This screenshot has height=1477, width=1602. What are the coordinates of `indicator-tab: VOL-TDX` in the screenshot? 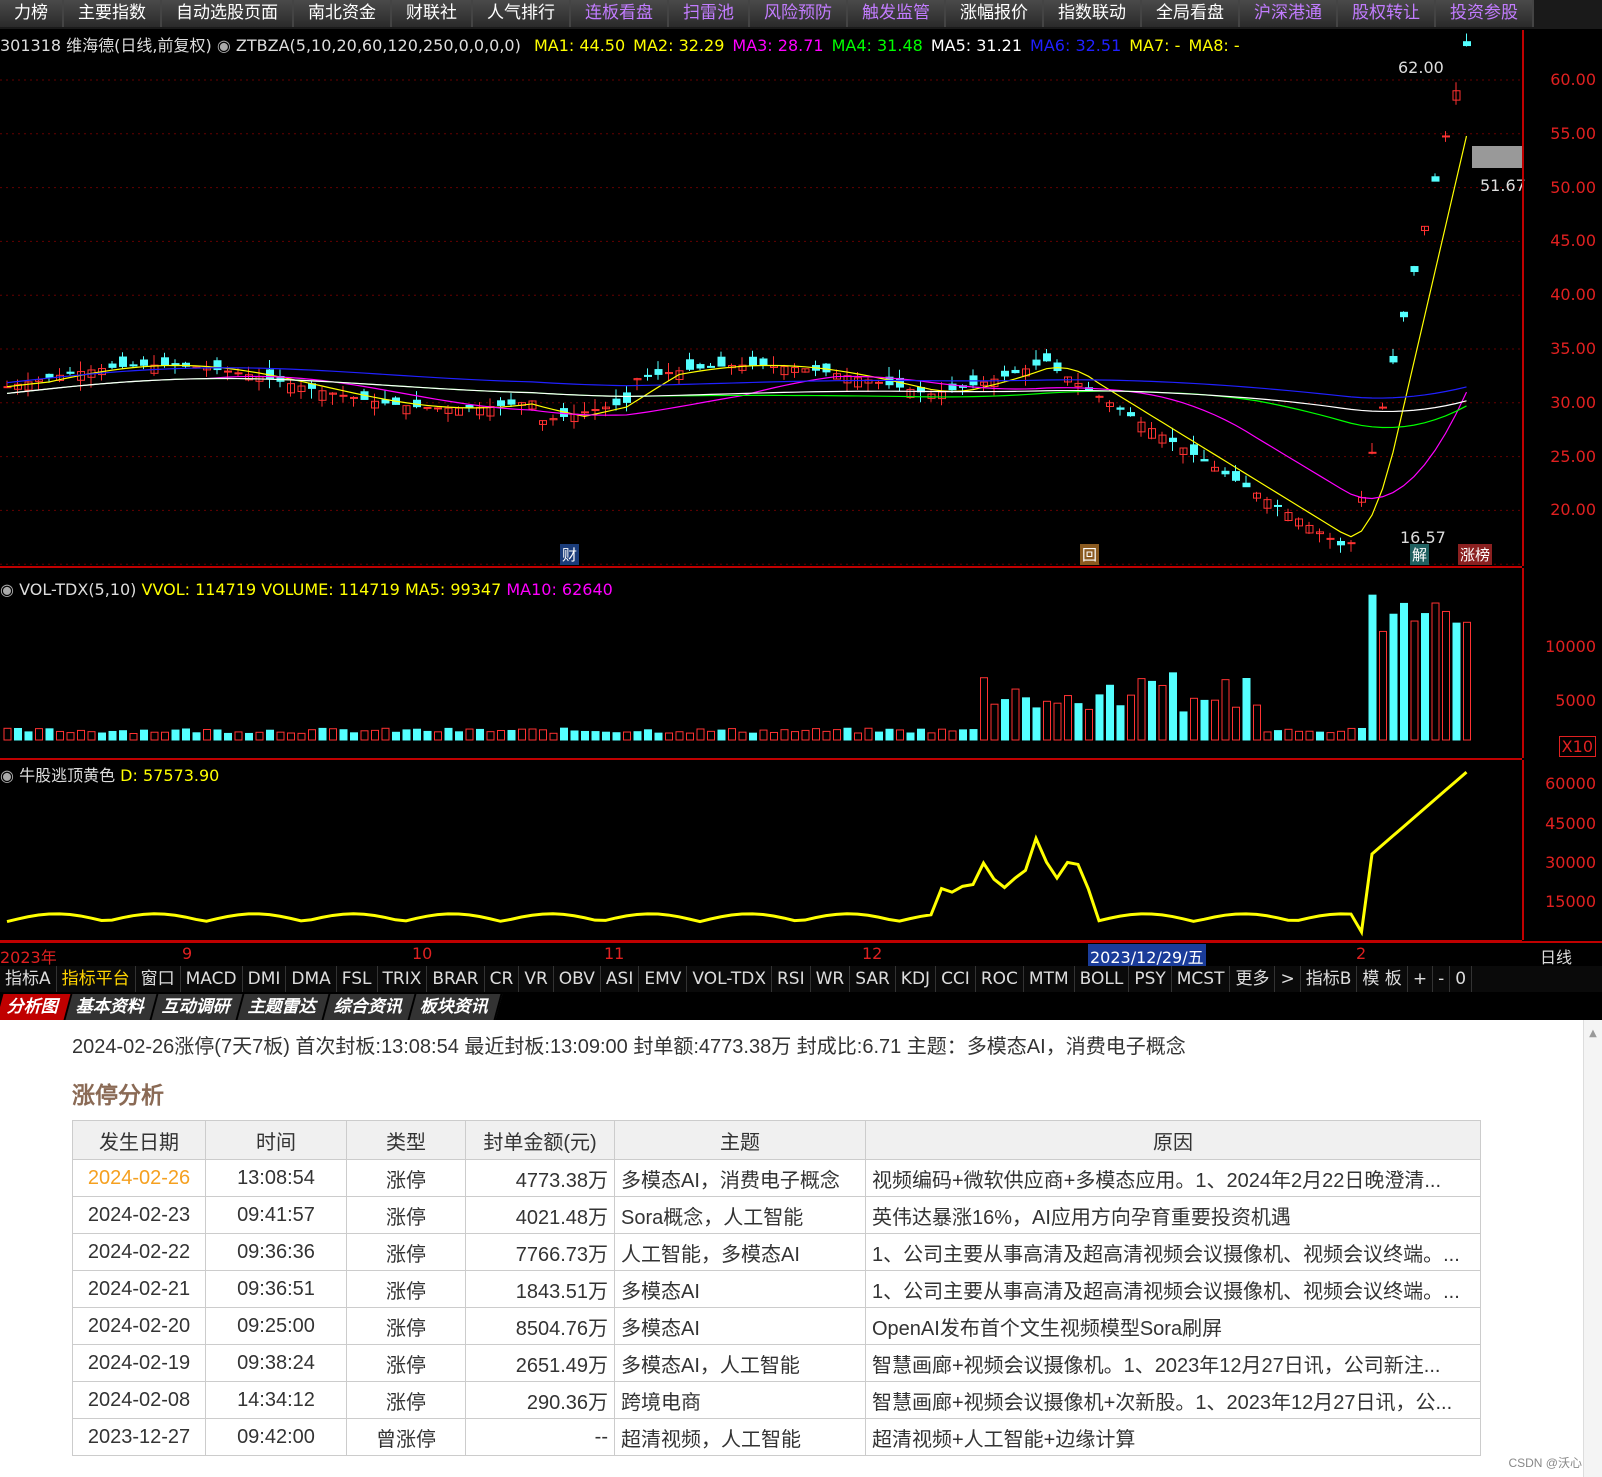 It's located at (729, 979).